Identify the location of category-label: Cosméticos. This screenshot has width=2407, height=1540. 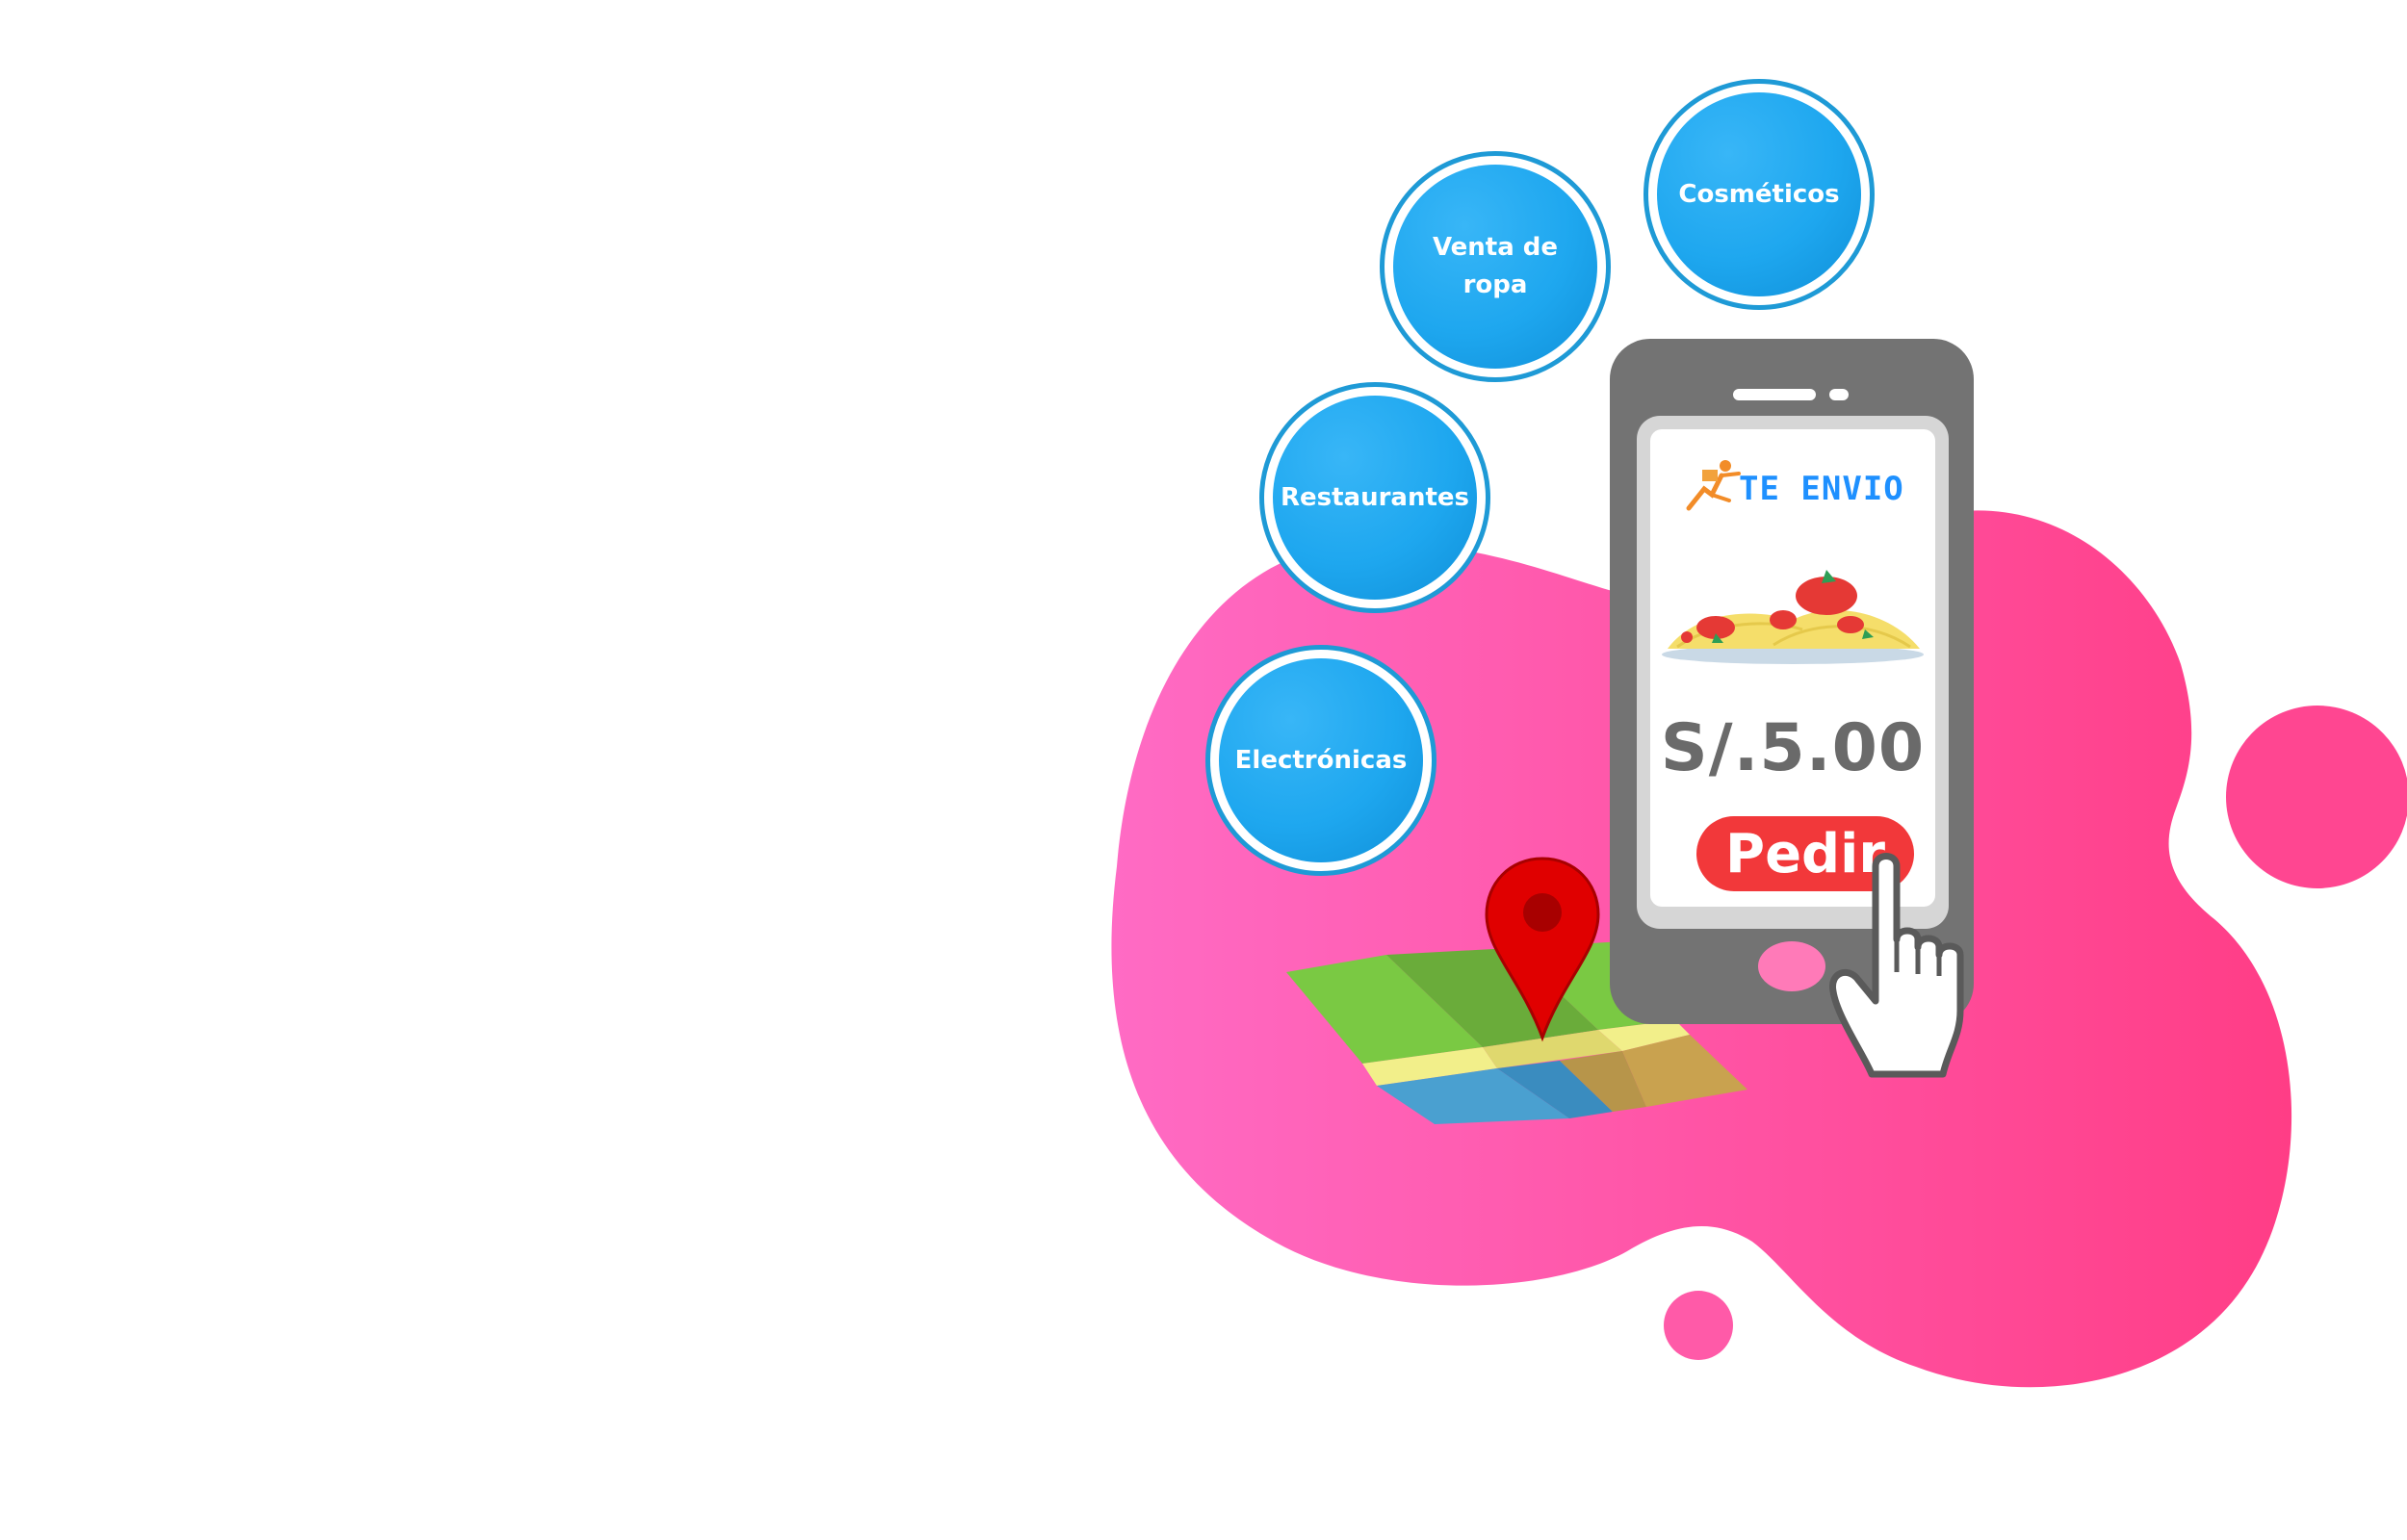
(1759, 194).